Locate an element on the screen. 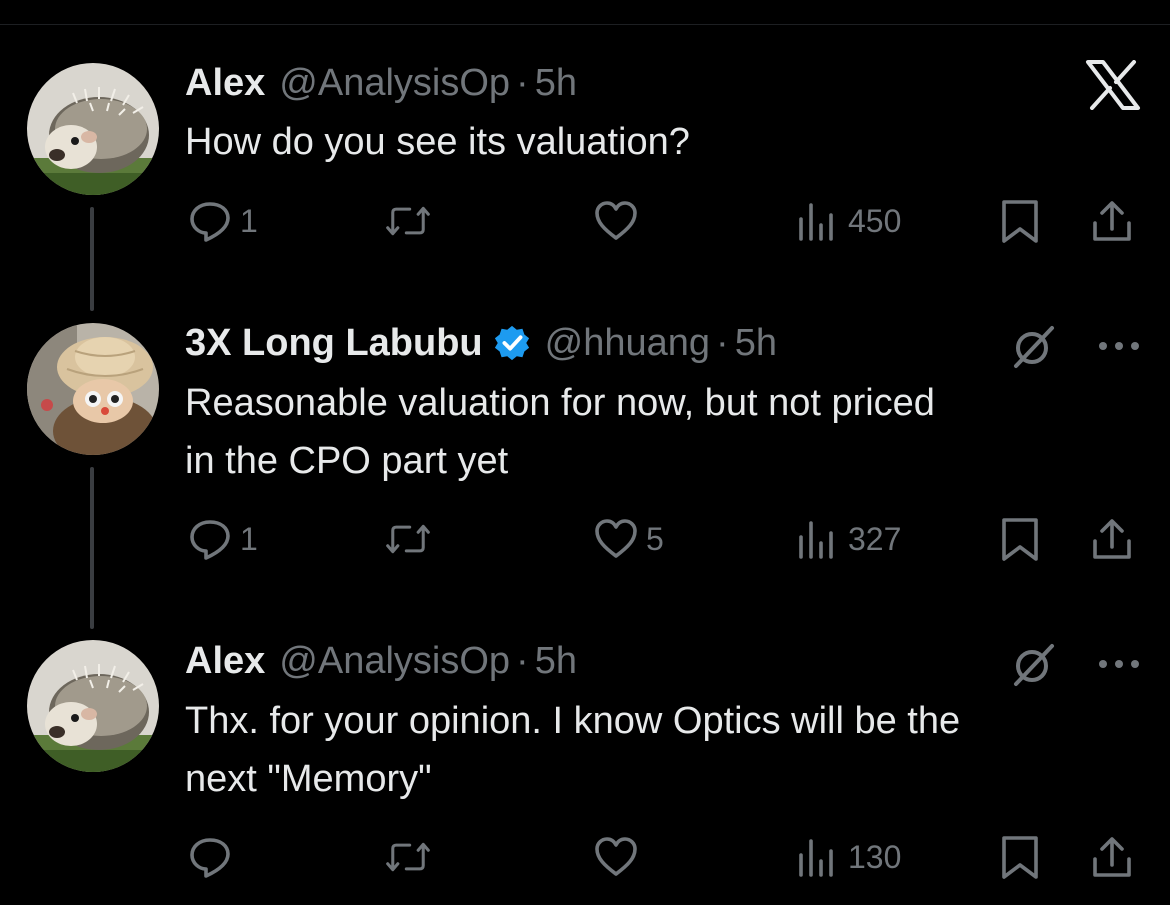  like-count: 5 is located at coordinates (655, 538).